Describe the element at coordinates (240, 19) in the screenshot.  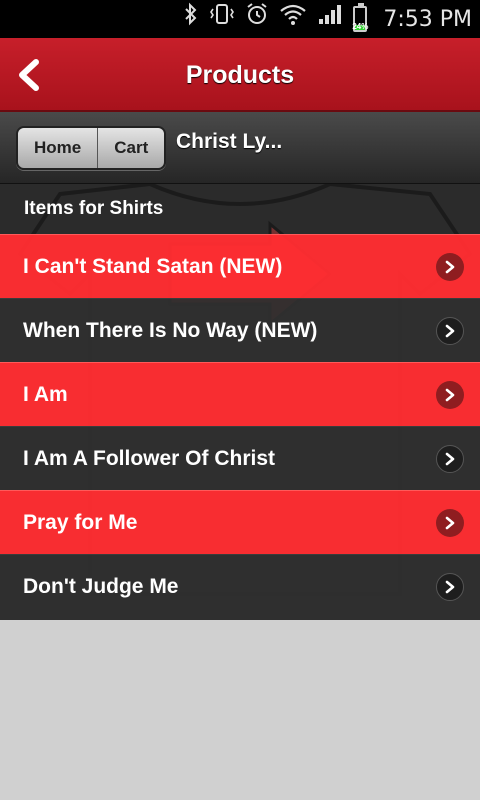
I see `status-bar: 24% 7:53 PM` at that location.